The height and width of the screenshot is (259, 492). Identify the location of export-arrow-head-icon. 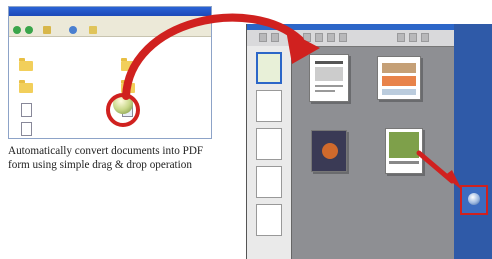
(453, 180).